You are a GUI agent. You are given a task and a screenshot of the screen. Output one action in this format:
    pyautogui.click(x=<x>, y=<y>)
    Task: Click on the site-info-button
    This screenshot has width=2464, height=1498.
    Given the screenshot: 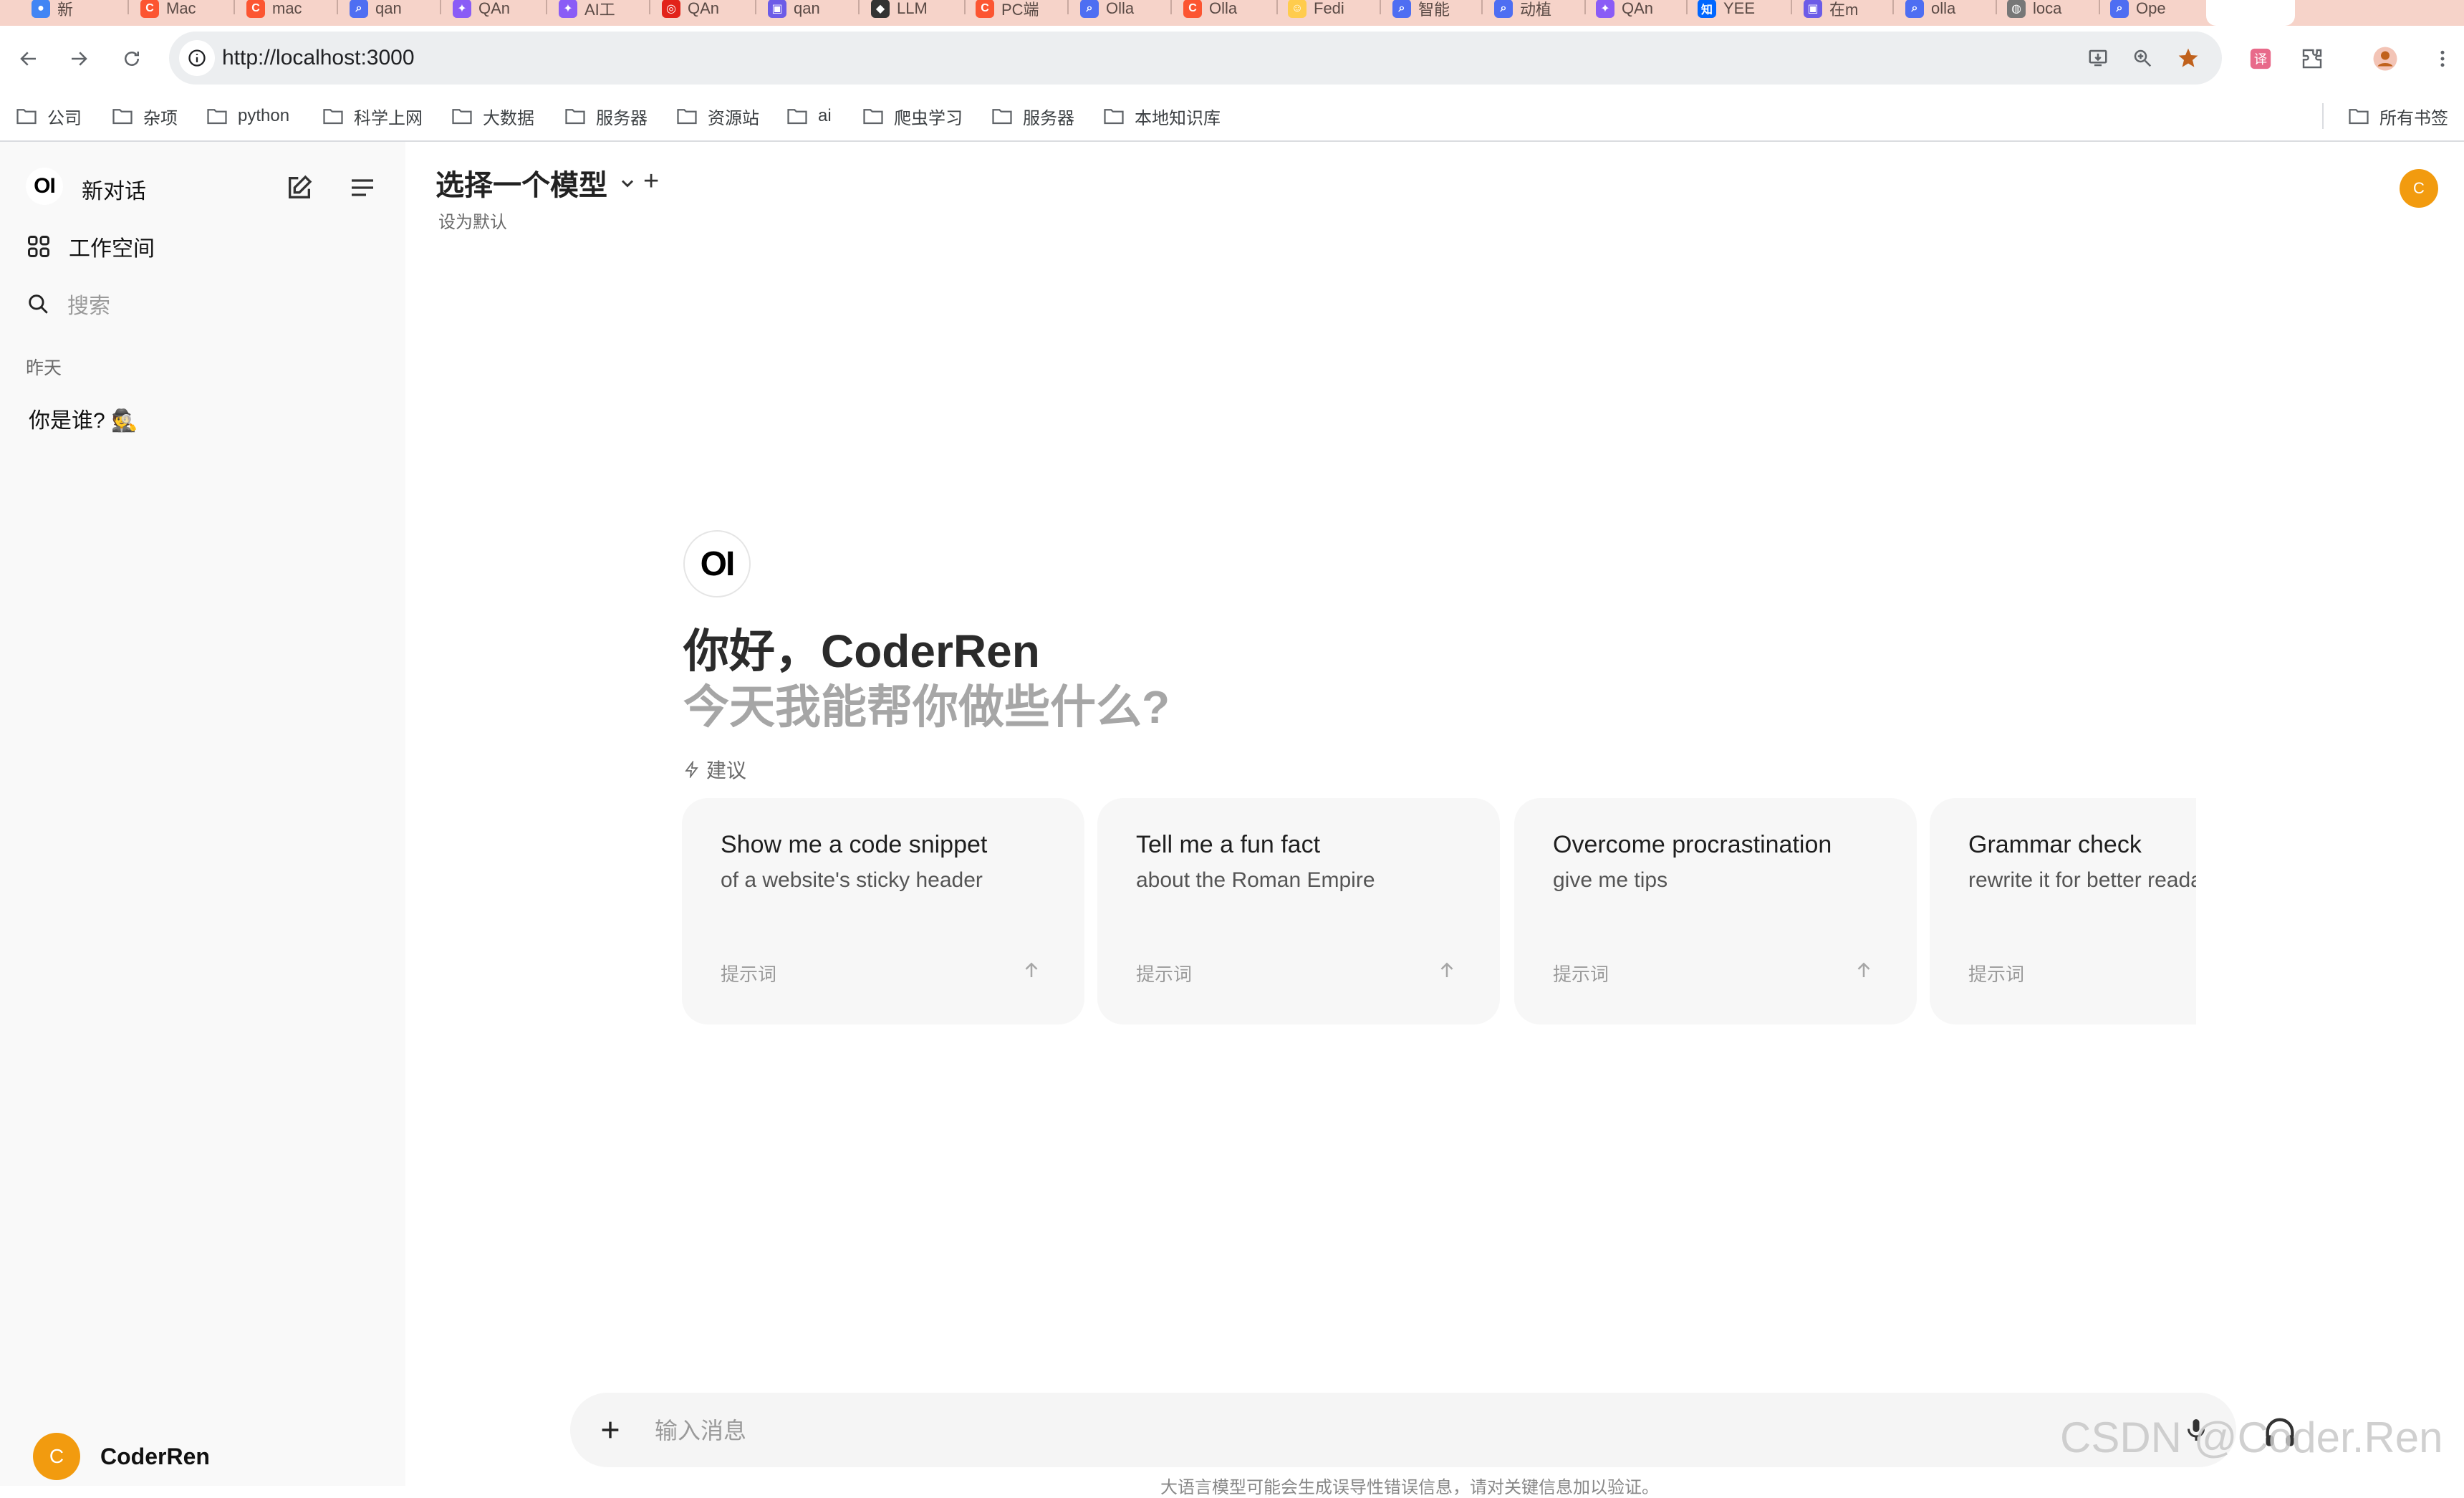 What is the action you would take?
    pyautogui.click(x=197, y=58)
    